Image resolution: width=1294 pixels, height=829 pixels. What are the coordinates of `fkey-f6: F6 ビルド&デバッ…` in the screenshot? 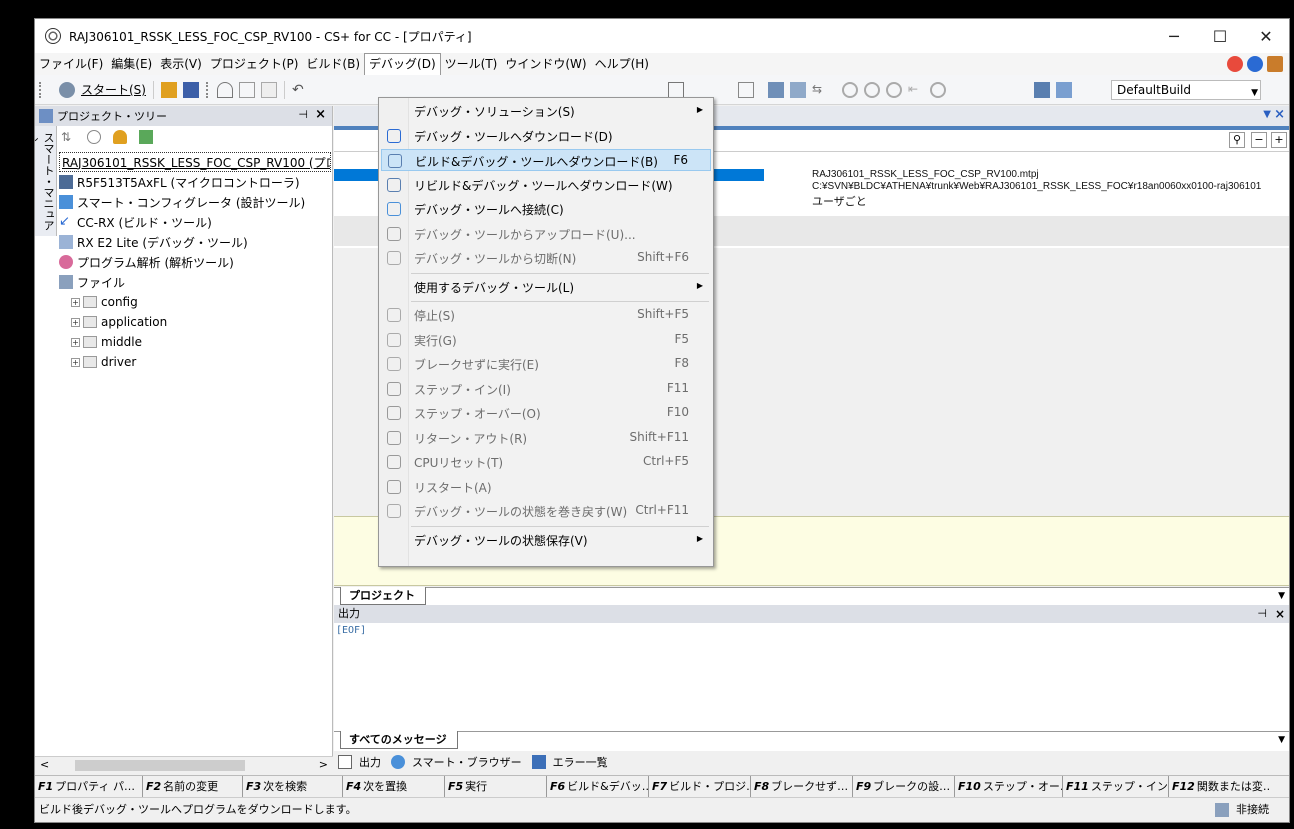 It's located at (598, 787).